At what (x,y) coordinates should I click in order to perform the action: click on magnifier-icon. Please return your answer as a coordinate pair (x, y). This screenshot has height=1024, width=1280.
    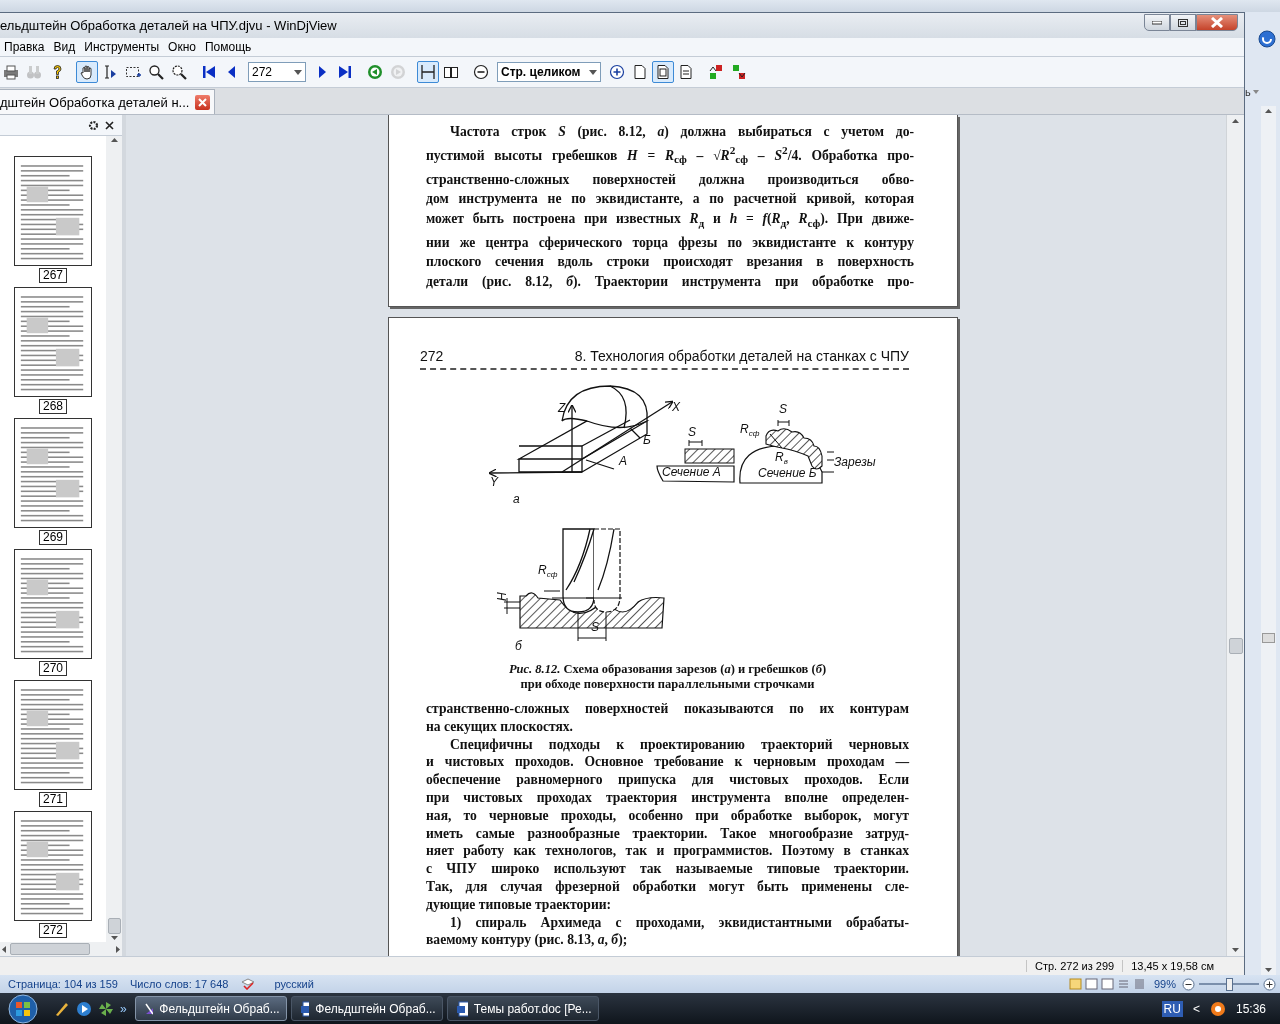
    Looking at the image, I should click on (156, 72).